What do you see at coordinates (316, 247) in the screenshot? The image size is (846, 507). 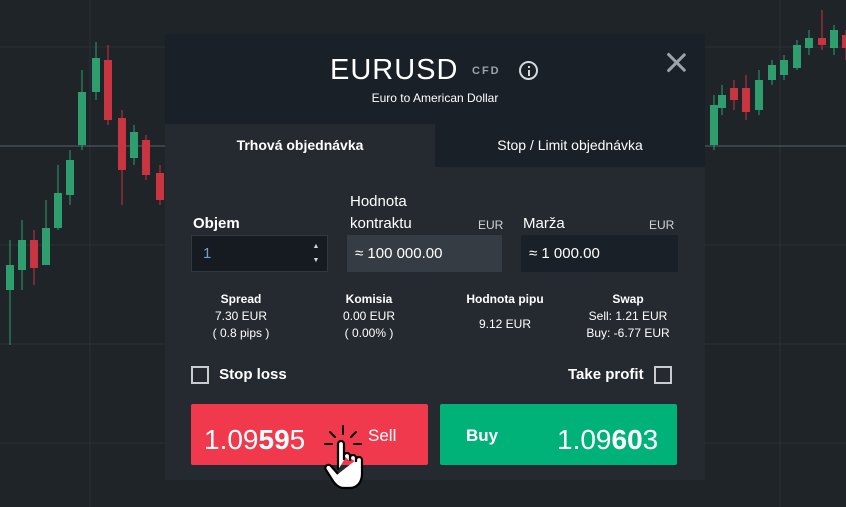 I see `increment-icon: ▲` at bounding box center [316, 247].